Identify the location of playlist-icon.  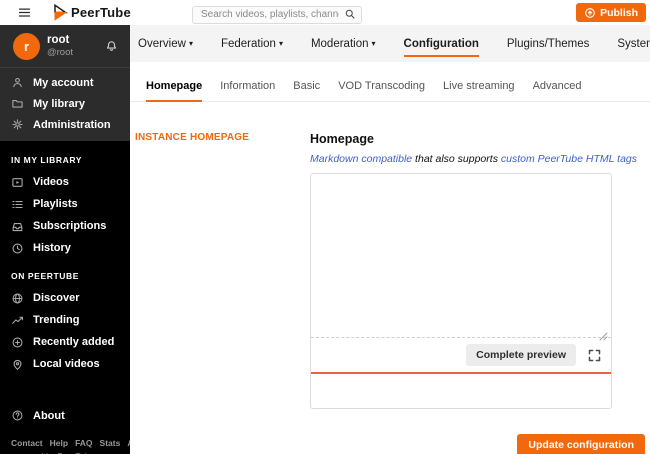
(17, 204).